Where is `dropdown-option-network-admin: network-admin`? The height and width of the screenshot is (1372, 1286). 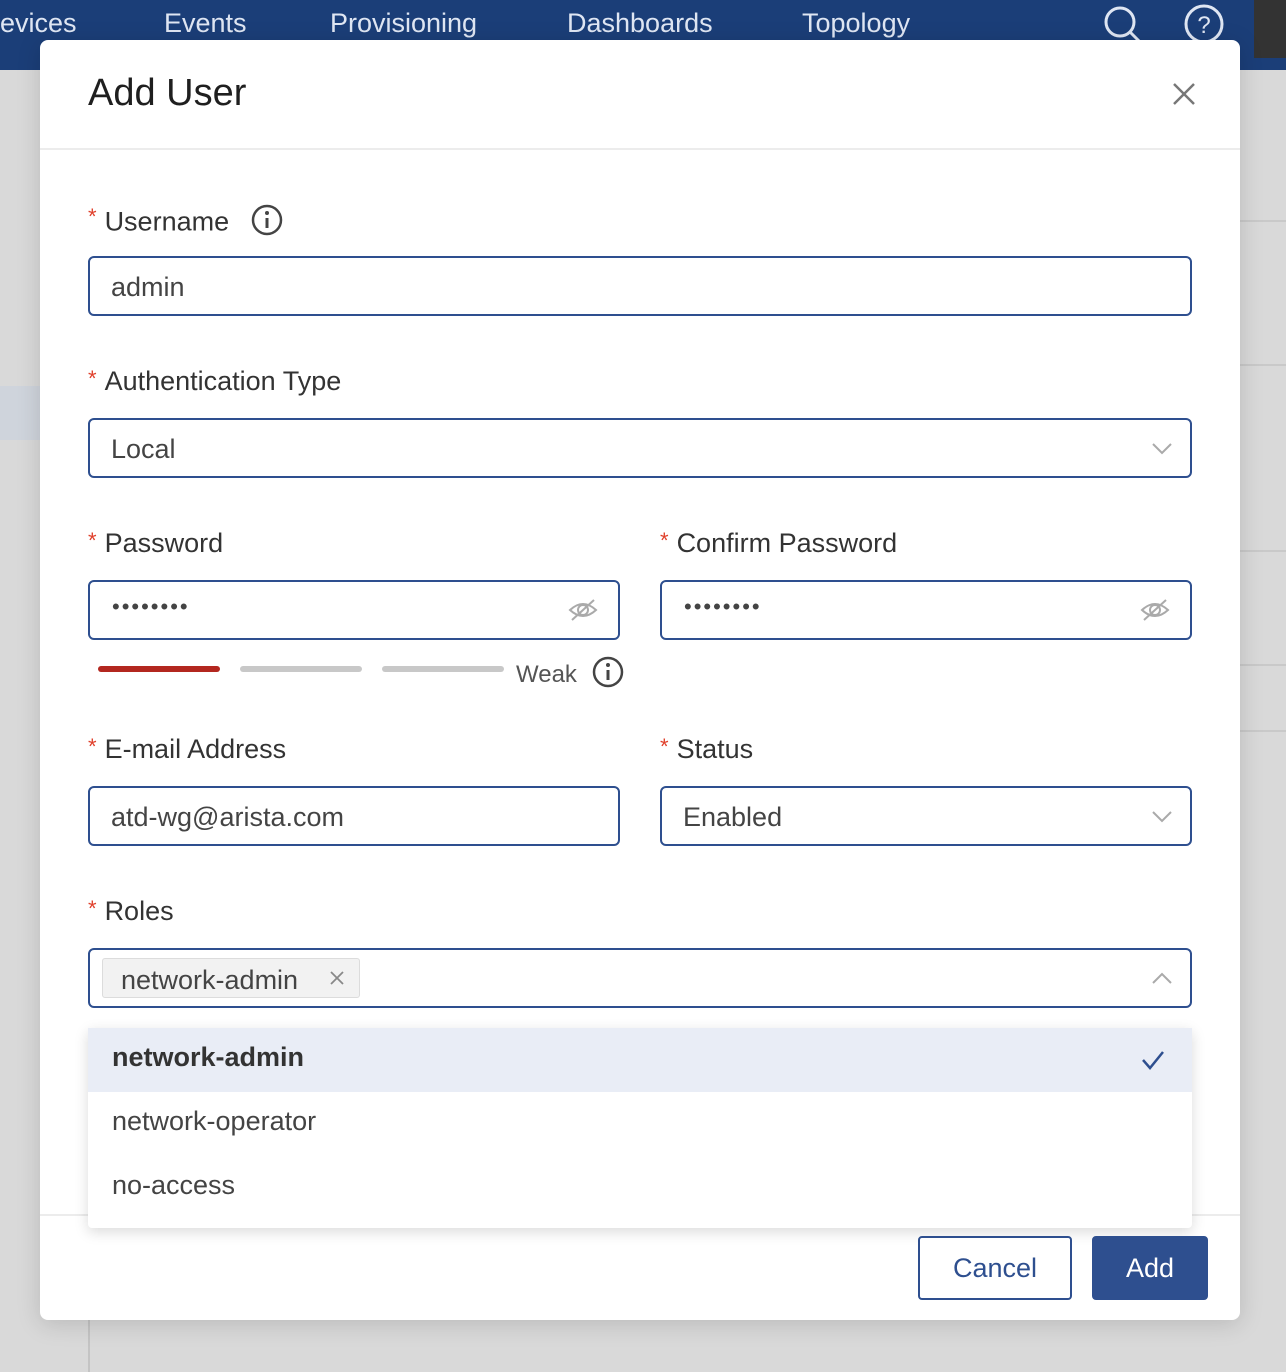
dropdown-option-network-admin: network-admin is located at coordinates (640, 1060).